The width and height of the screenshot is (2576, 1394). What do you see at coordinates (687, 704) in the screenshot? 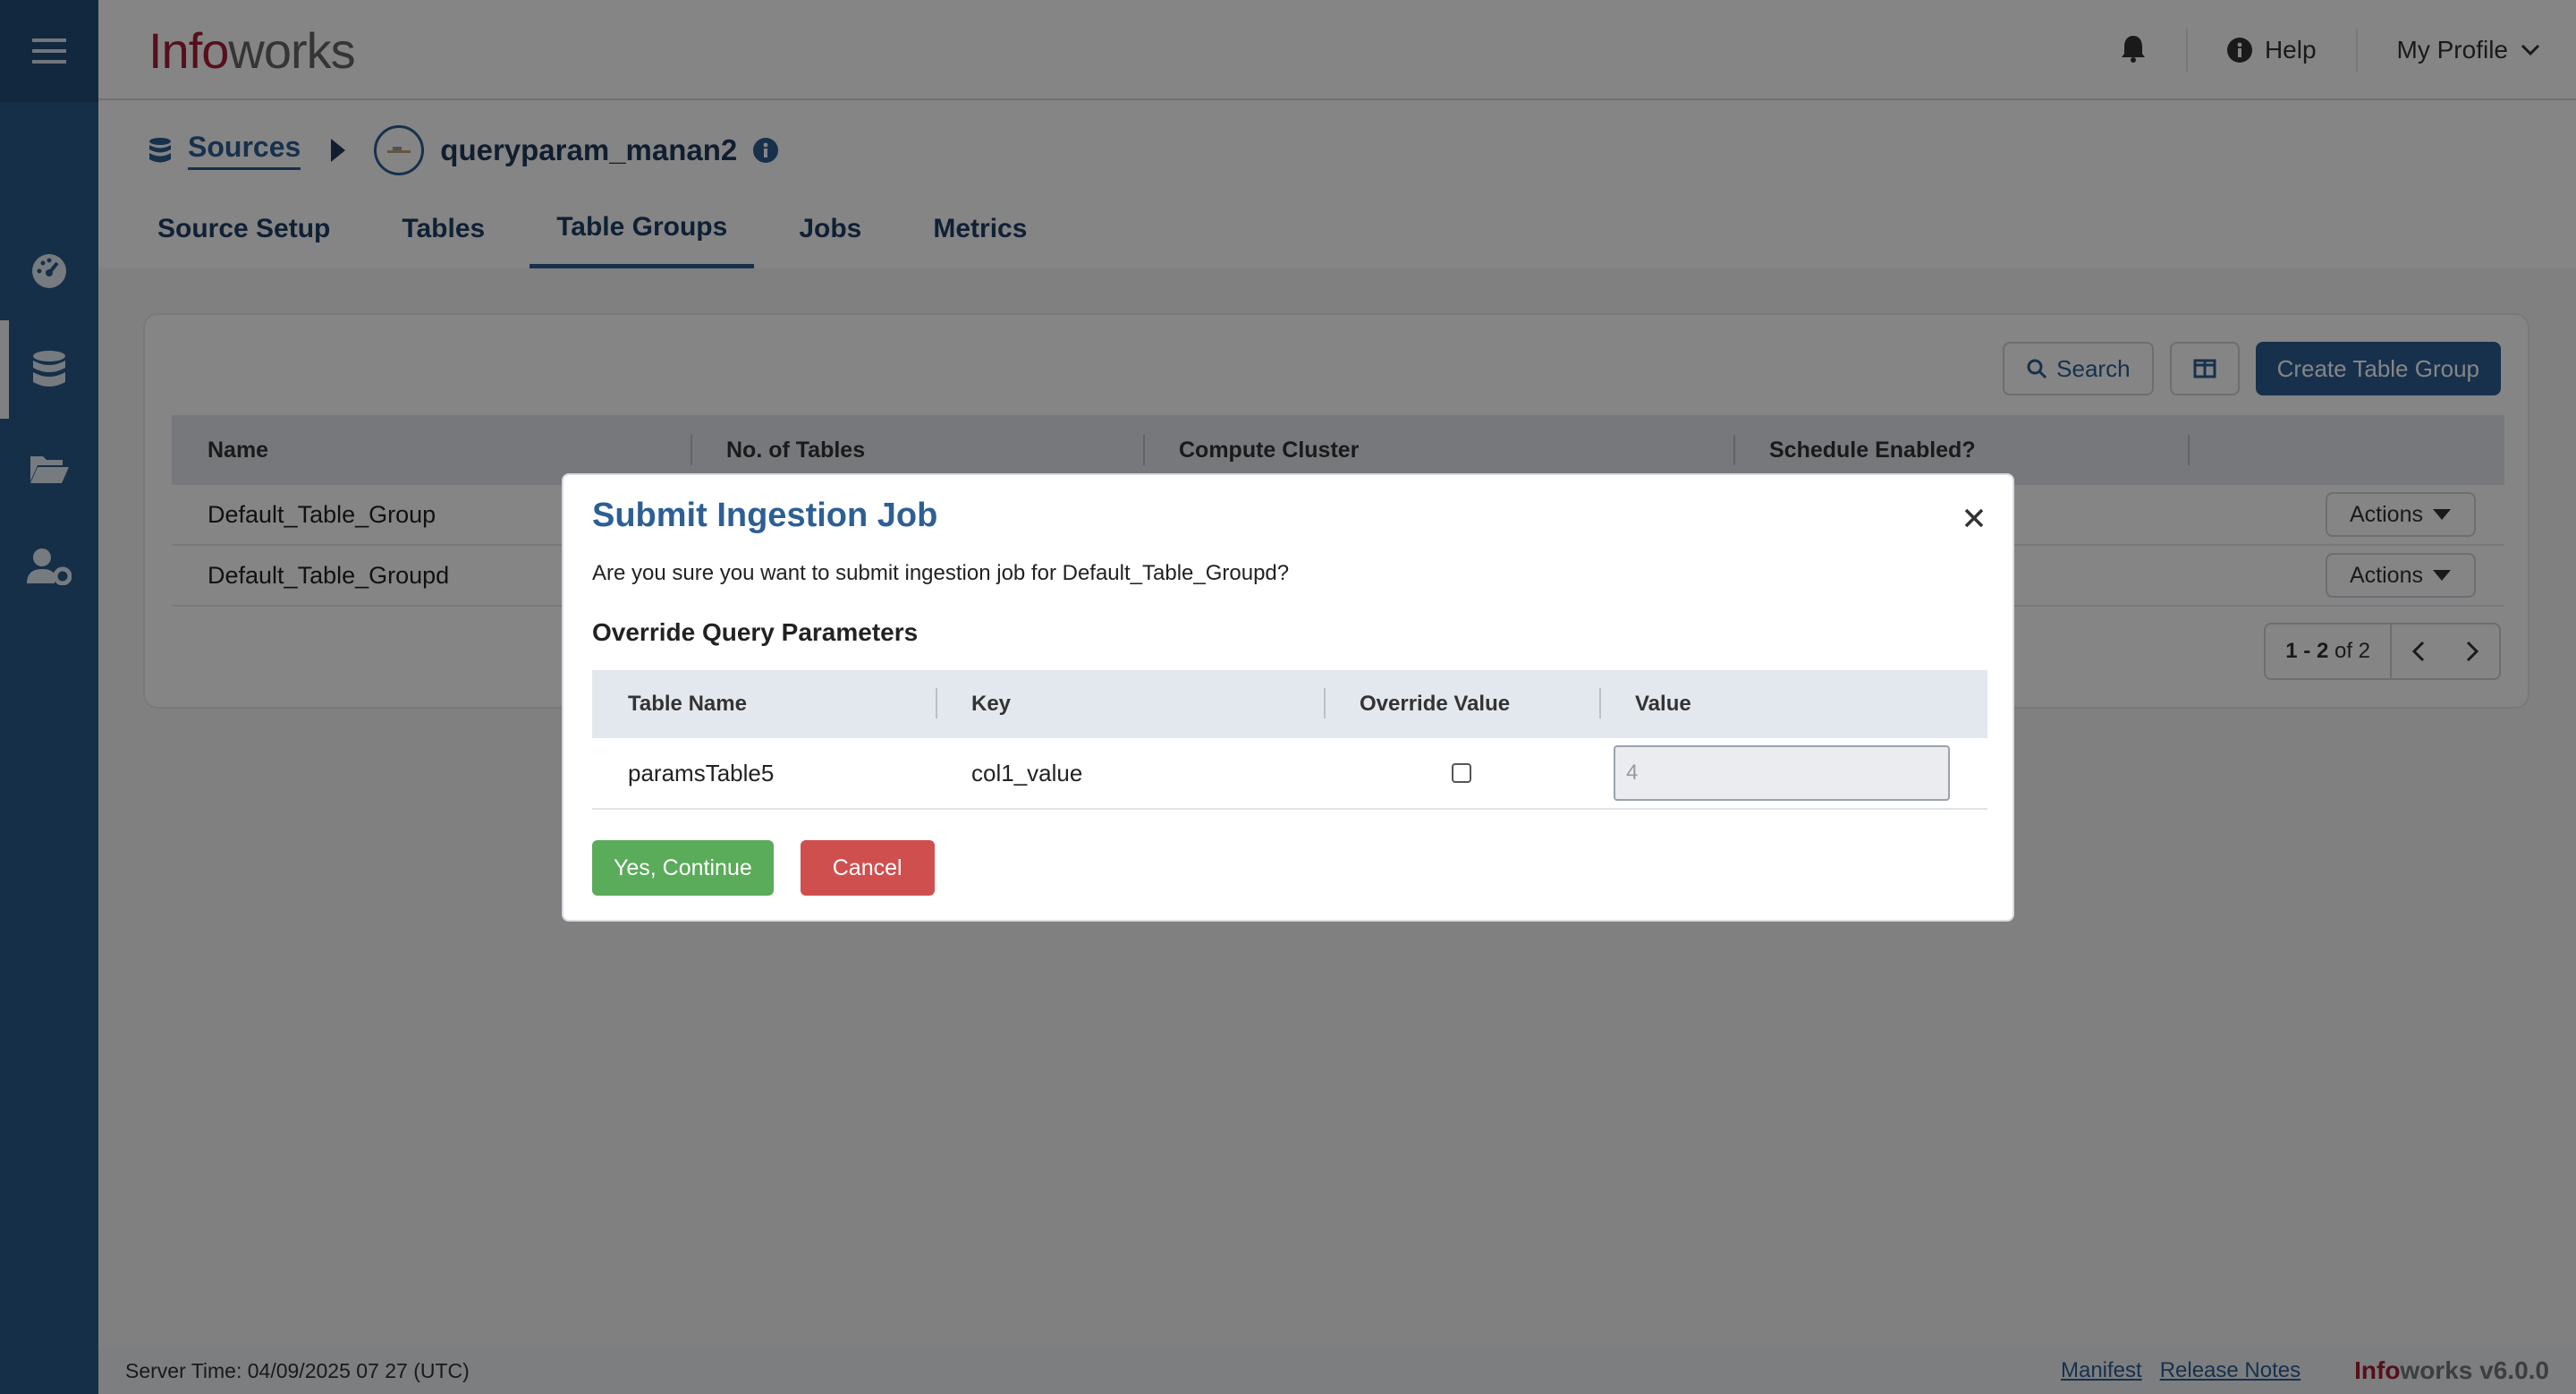
I see `col-header-table-name: Table Name` at bounding box center [687, 704].